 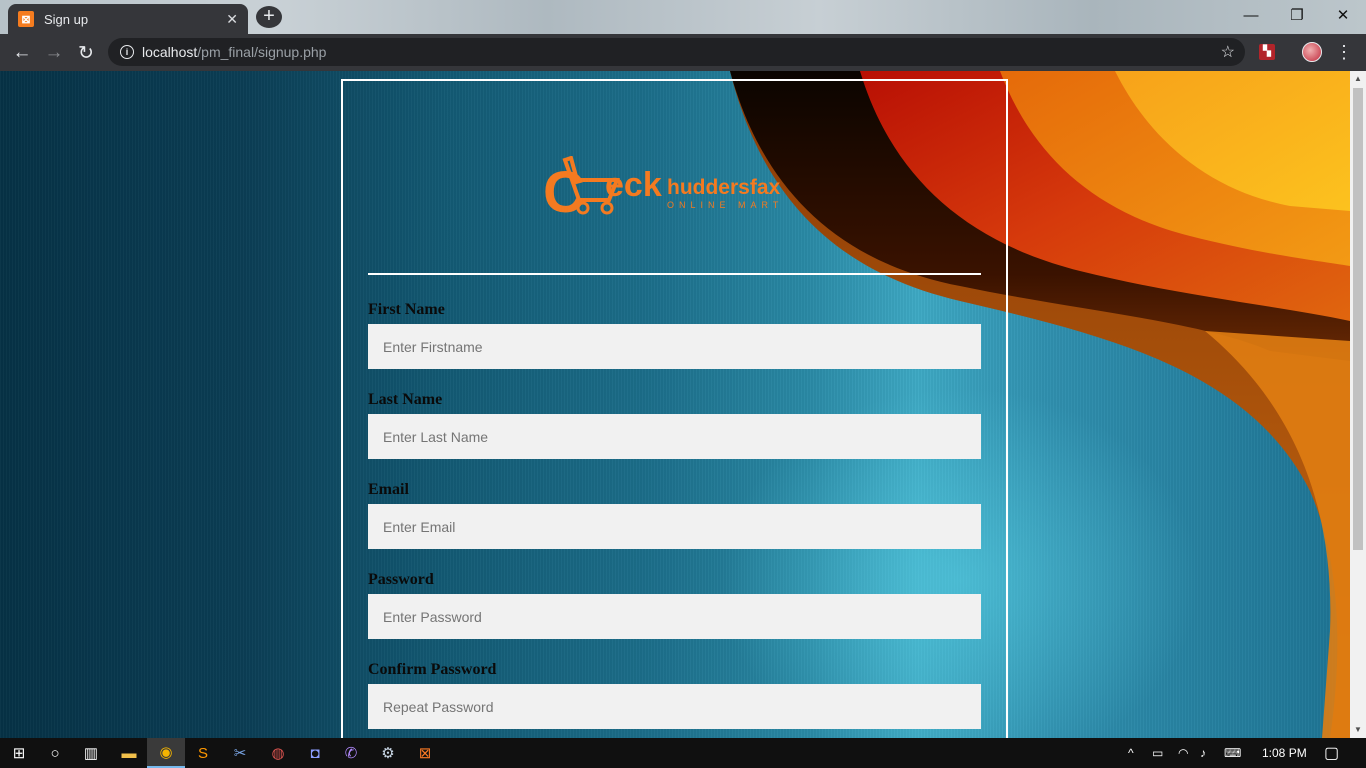 I want to click on chrome-icon: ◉, so click(x=166, y=753).